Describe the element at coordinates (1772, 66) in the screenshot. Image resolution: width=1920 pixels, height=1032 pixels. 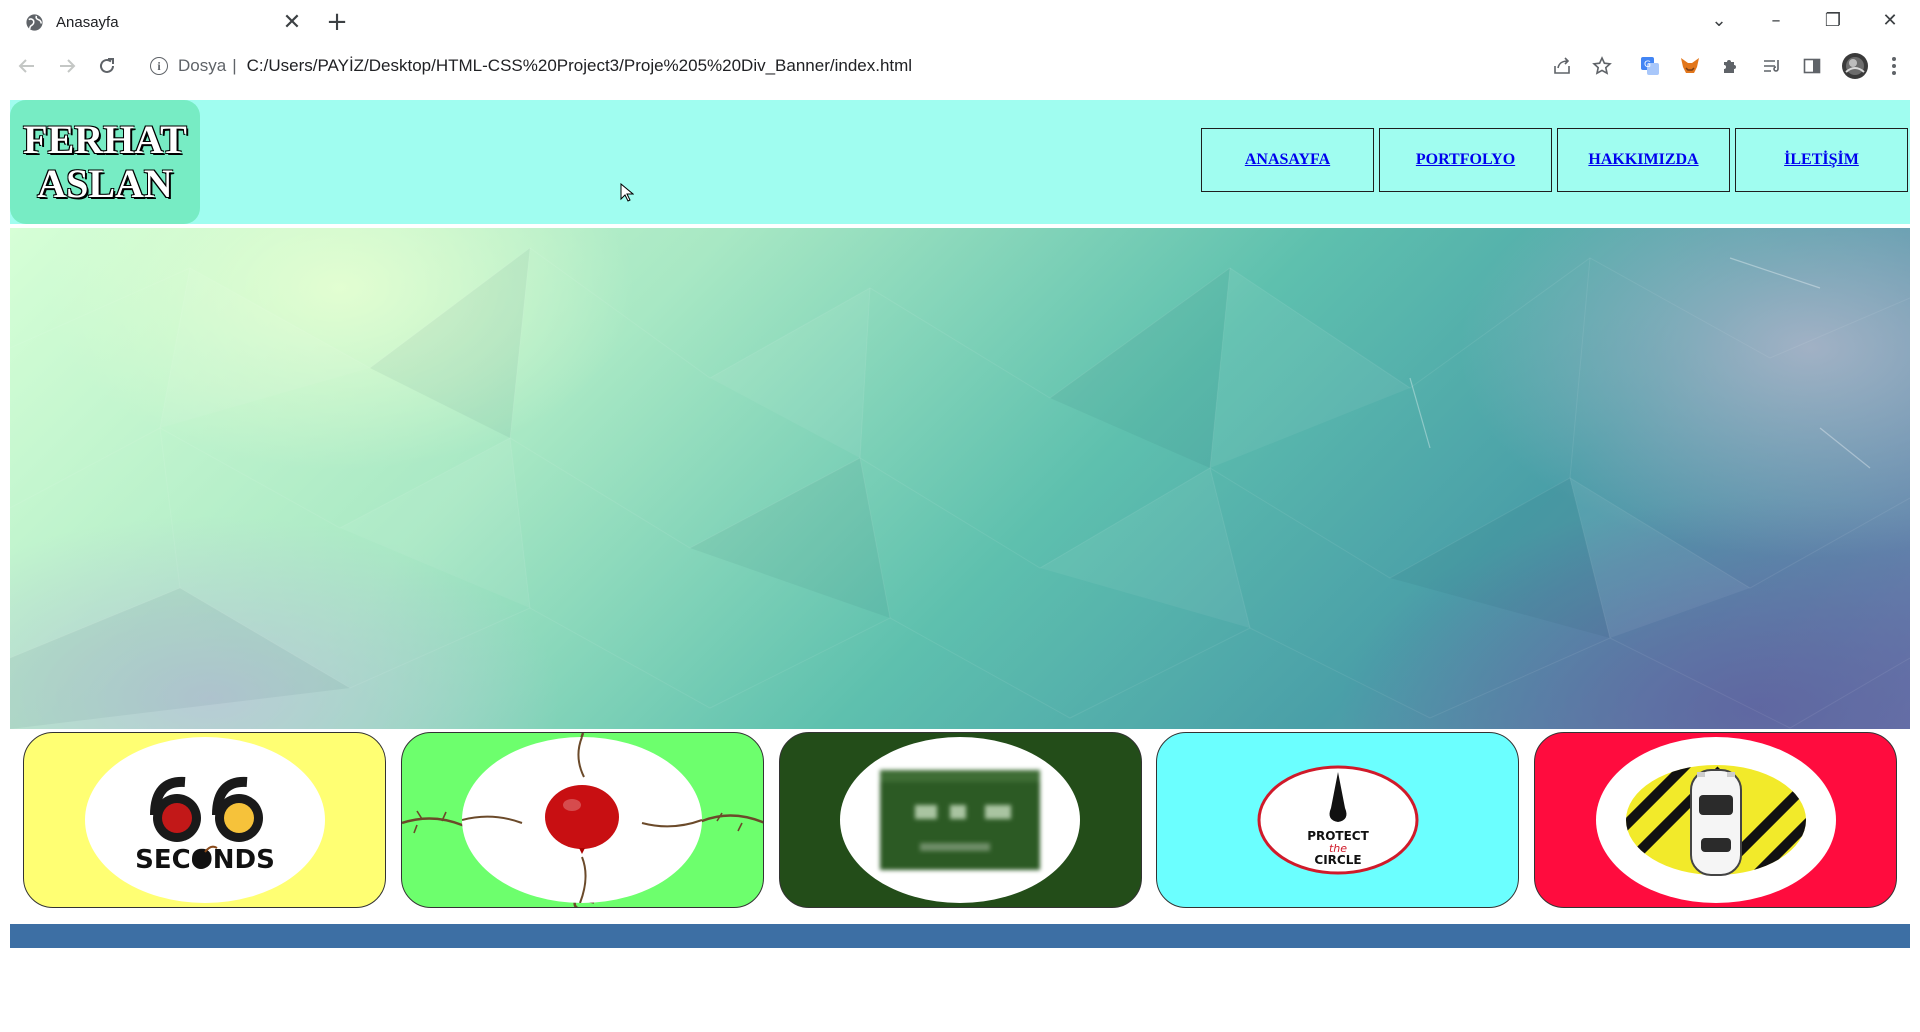
I see `reading-list-icon` at that location.